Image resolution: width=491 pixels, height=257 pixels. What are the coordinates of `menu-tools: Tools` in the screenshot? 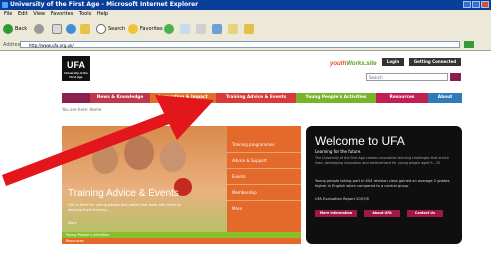 It's located at (85, 14).